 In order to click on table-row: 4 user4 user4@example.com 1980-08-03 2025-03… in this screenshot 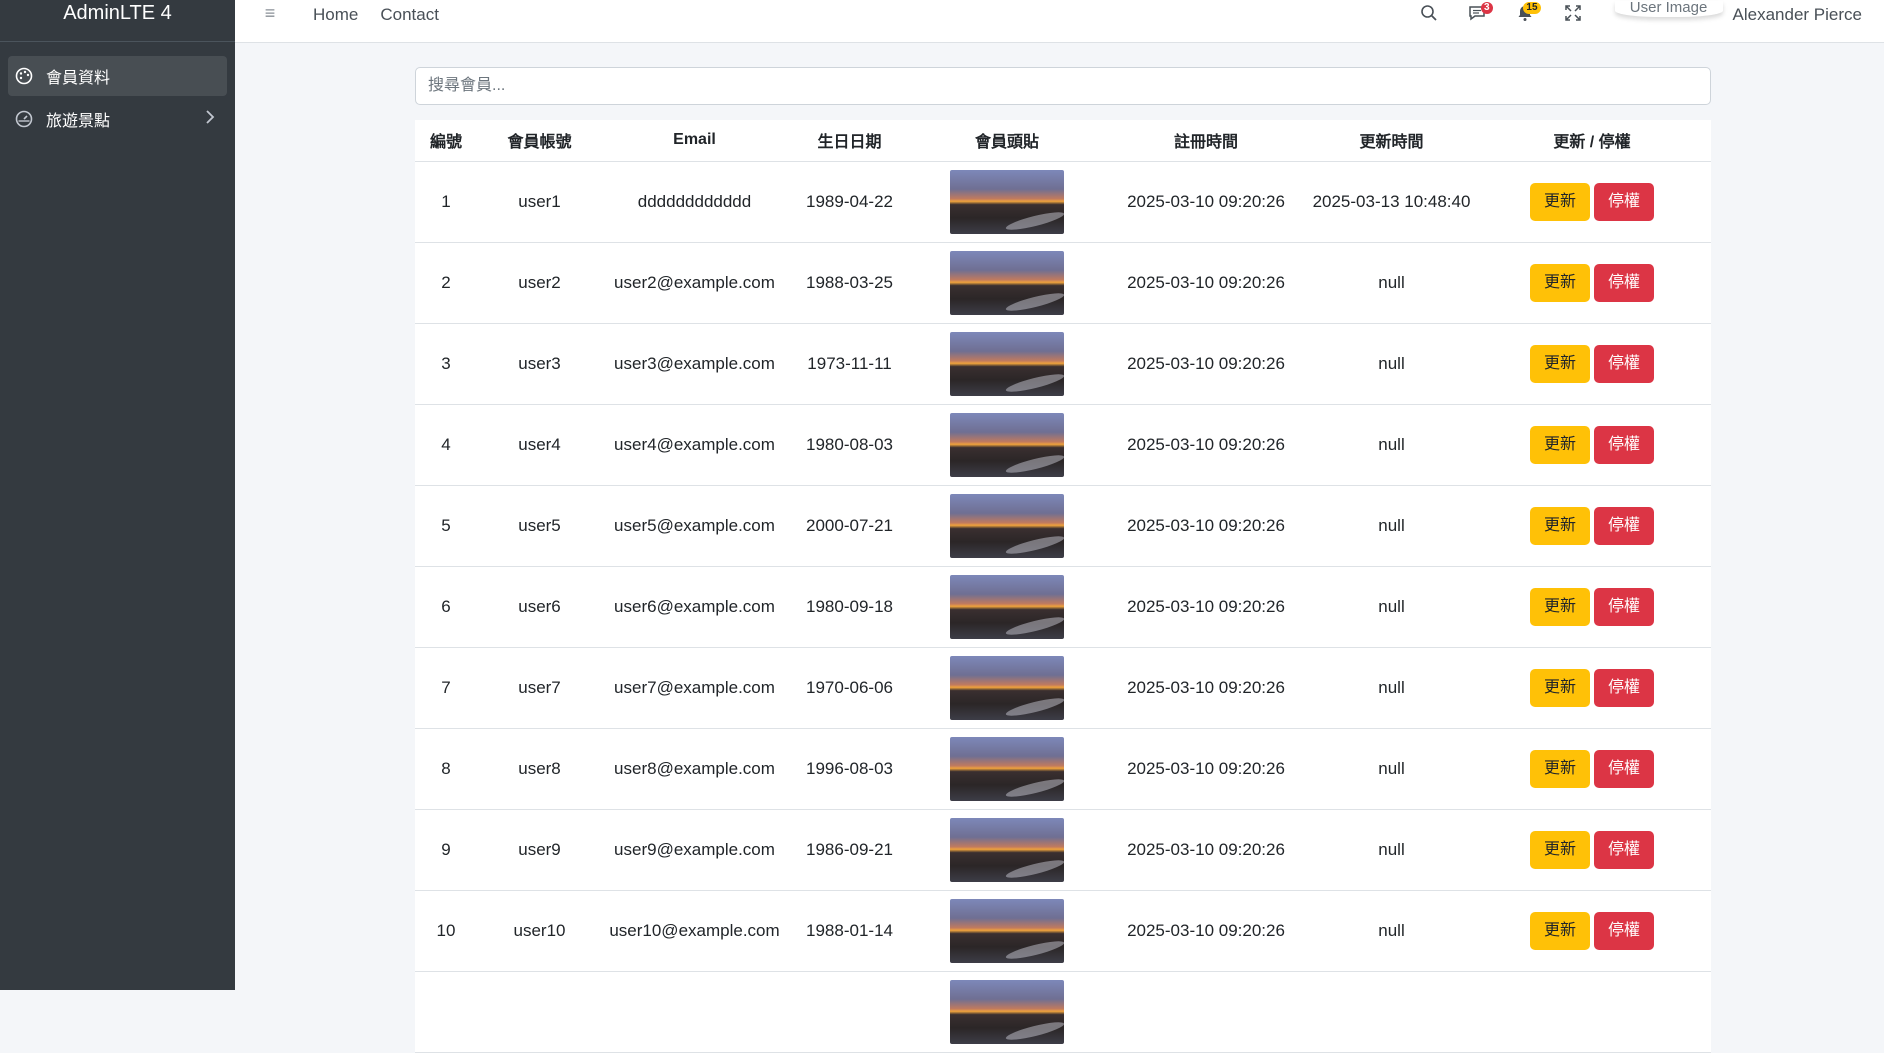, I will do `click(1063, 445)`.